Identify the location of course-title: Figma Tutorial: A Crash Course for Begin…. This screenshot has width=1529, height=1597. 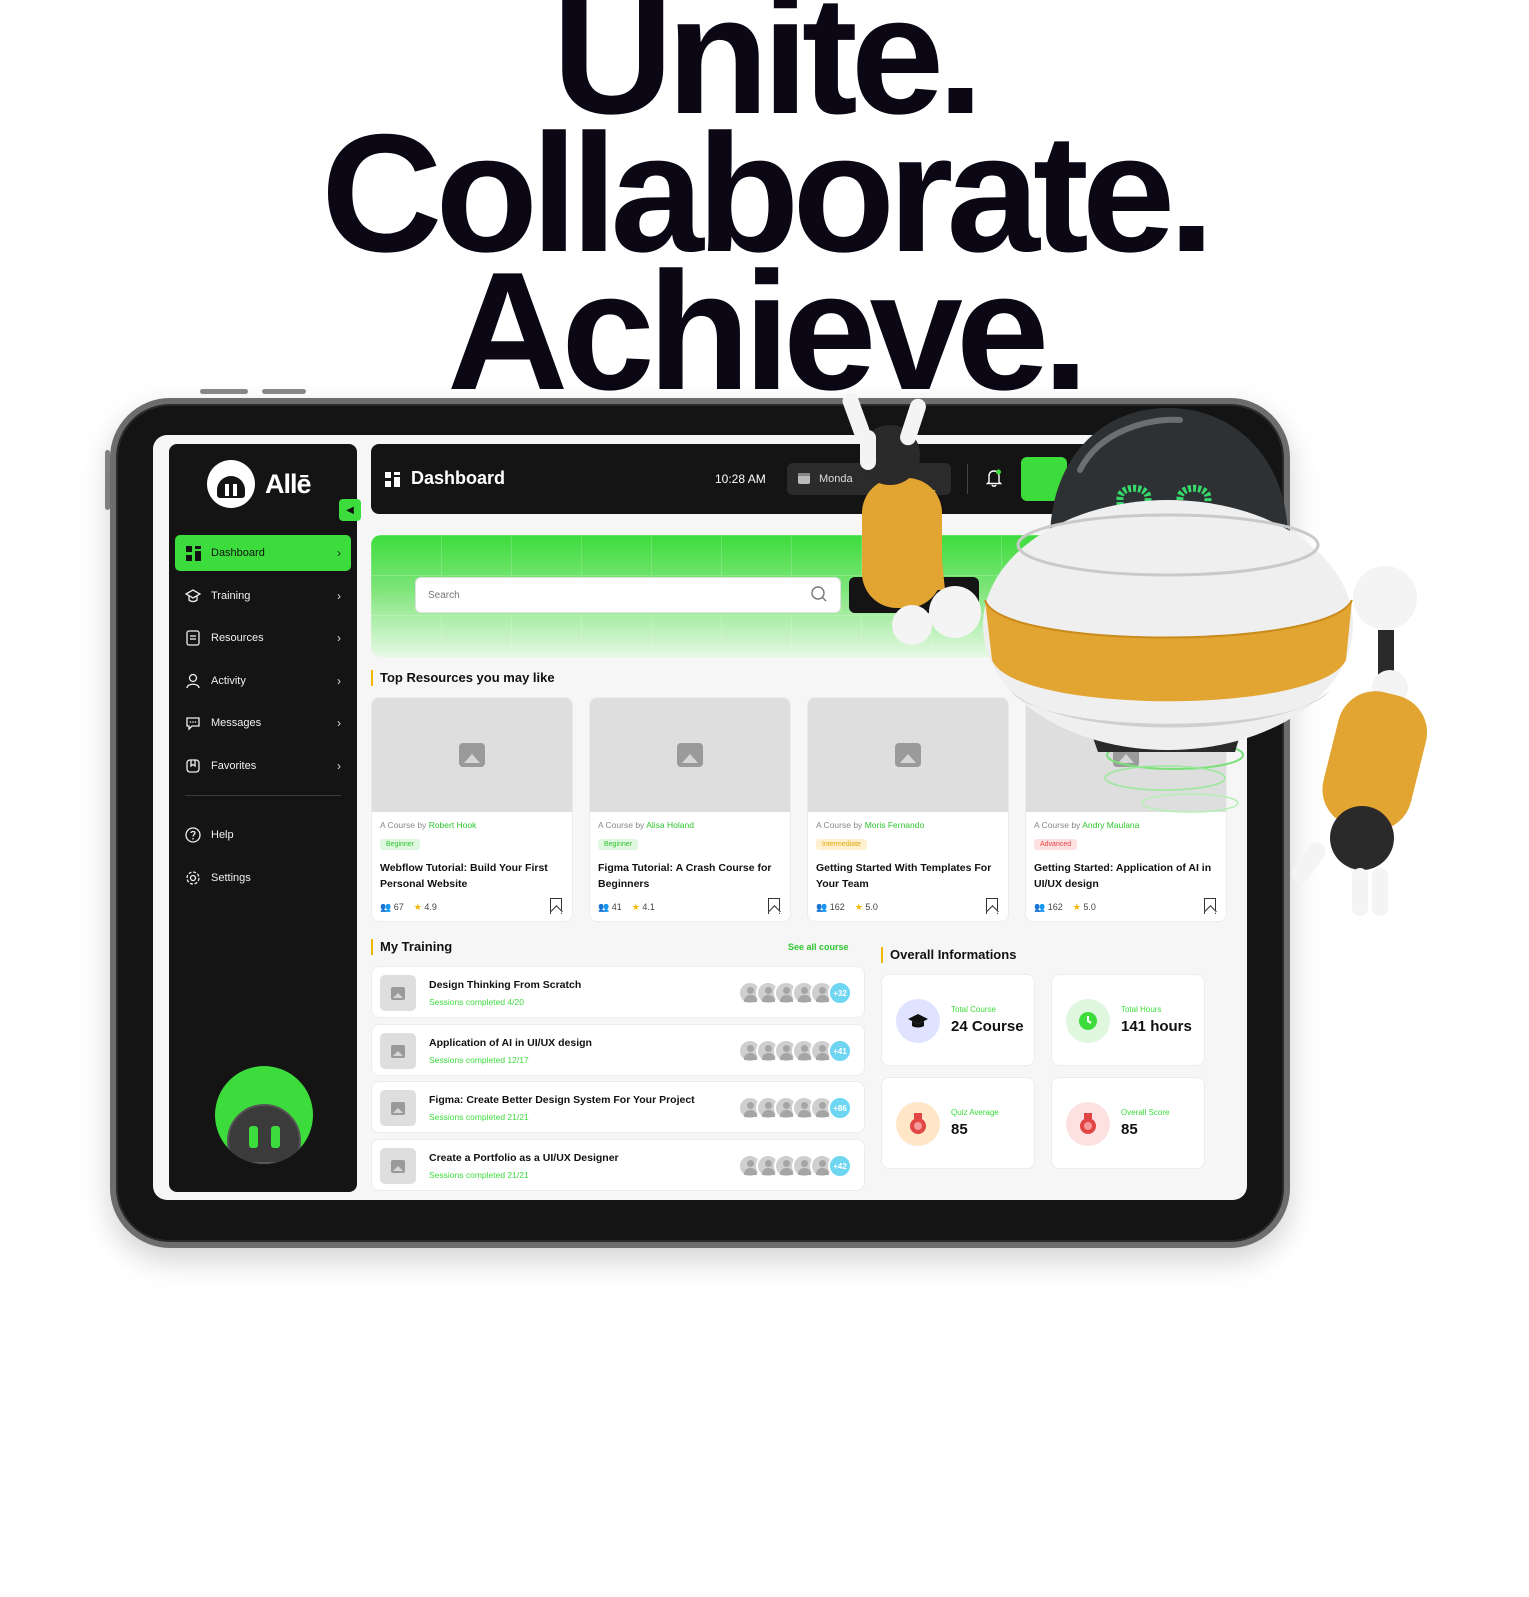
(688, 876).